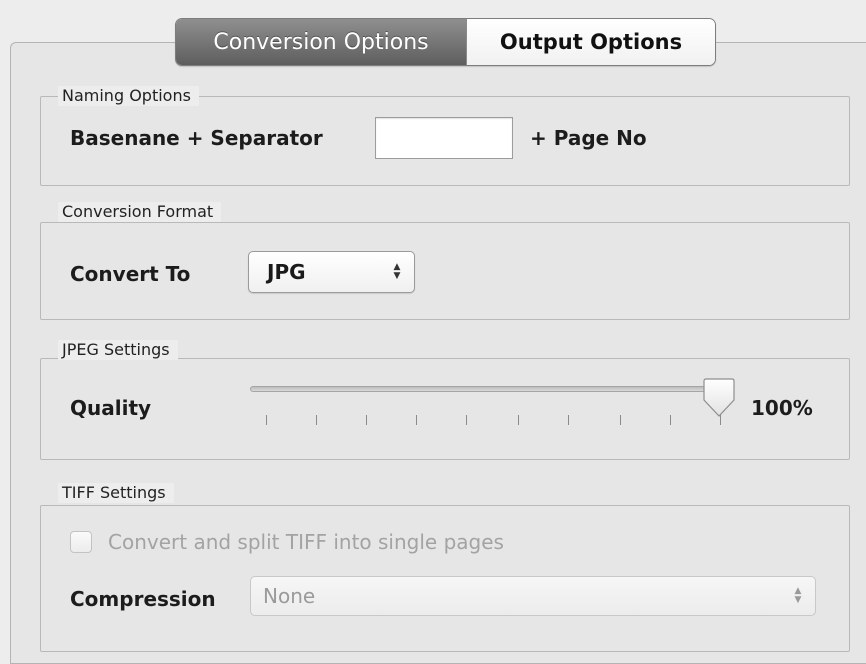 The height and width of the screenshot is (664, 866). I want to click on compression-select: None ▲ ▼, so click(533, 596).